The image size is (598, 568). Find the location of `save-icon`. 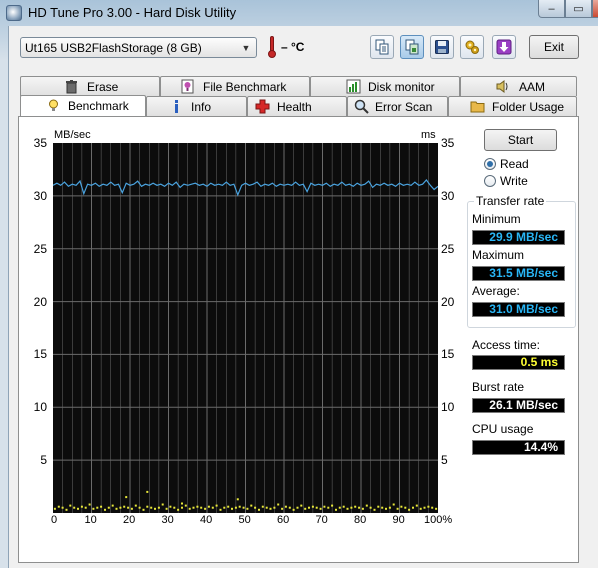

save-icon is located at coordinates (442, 47).